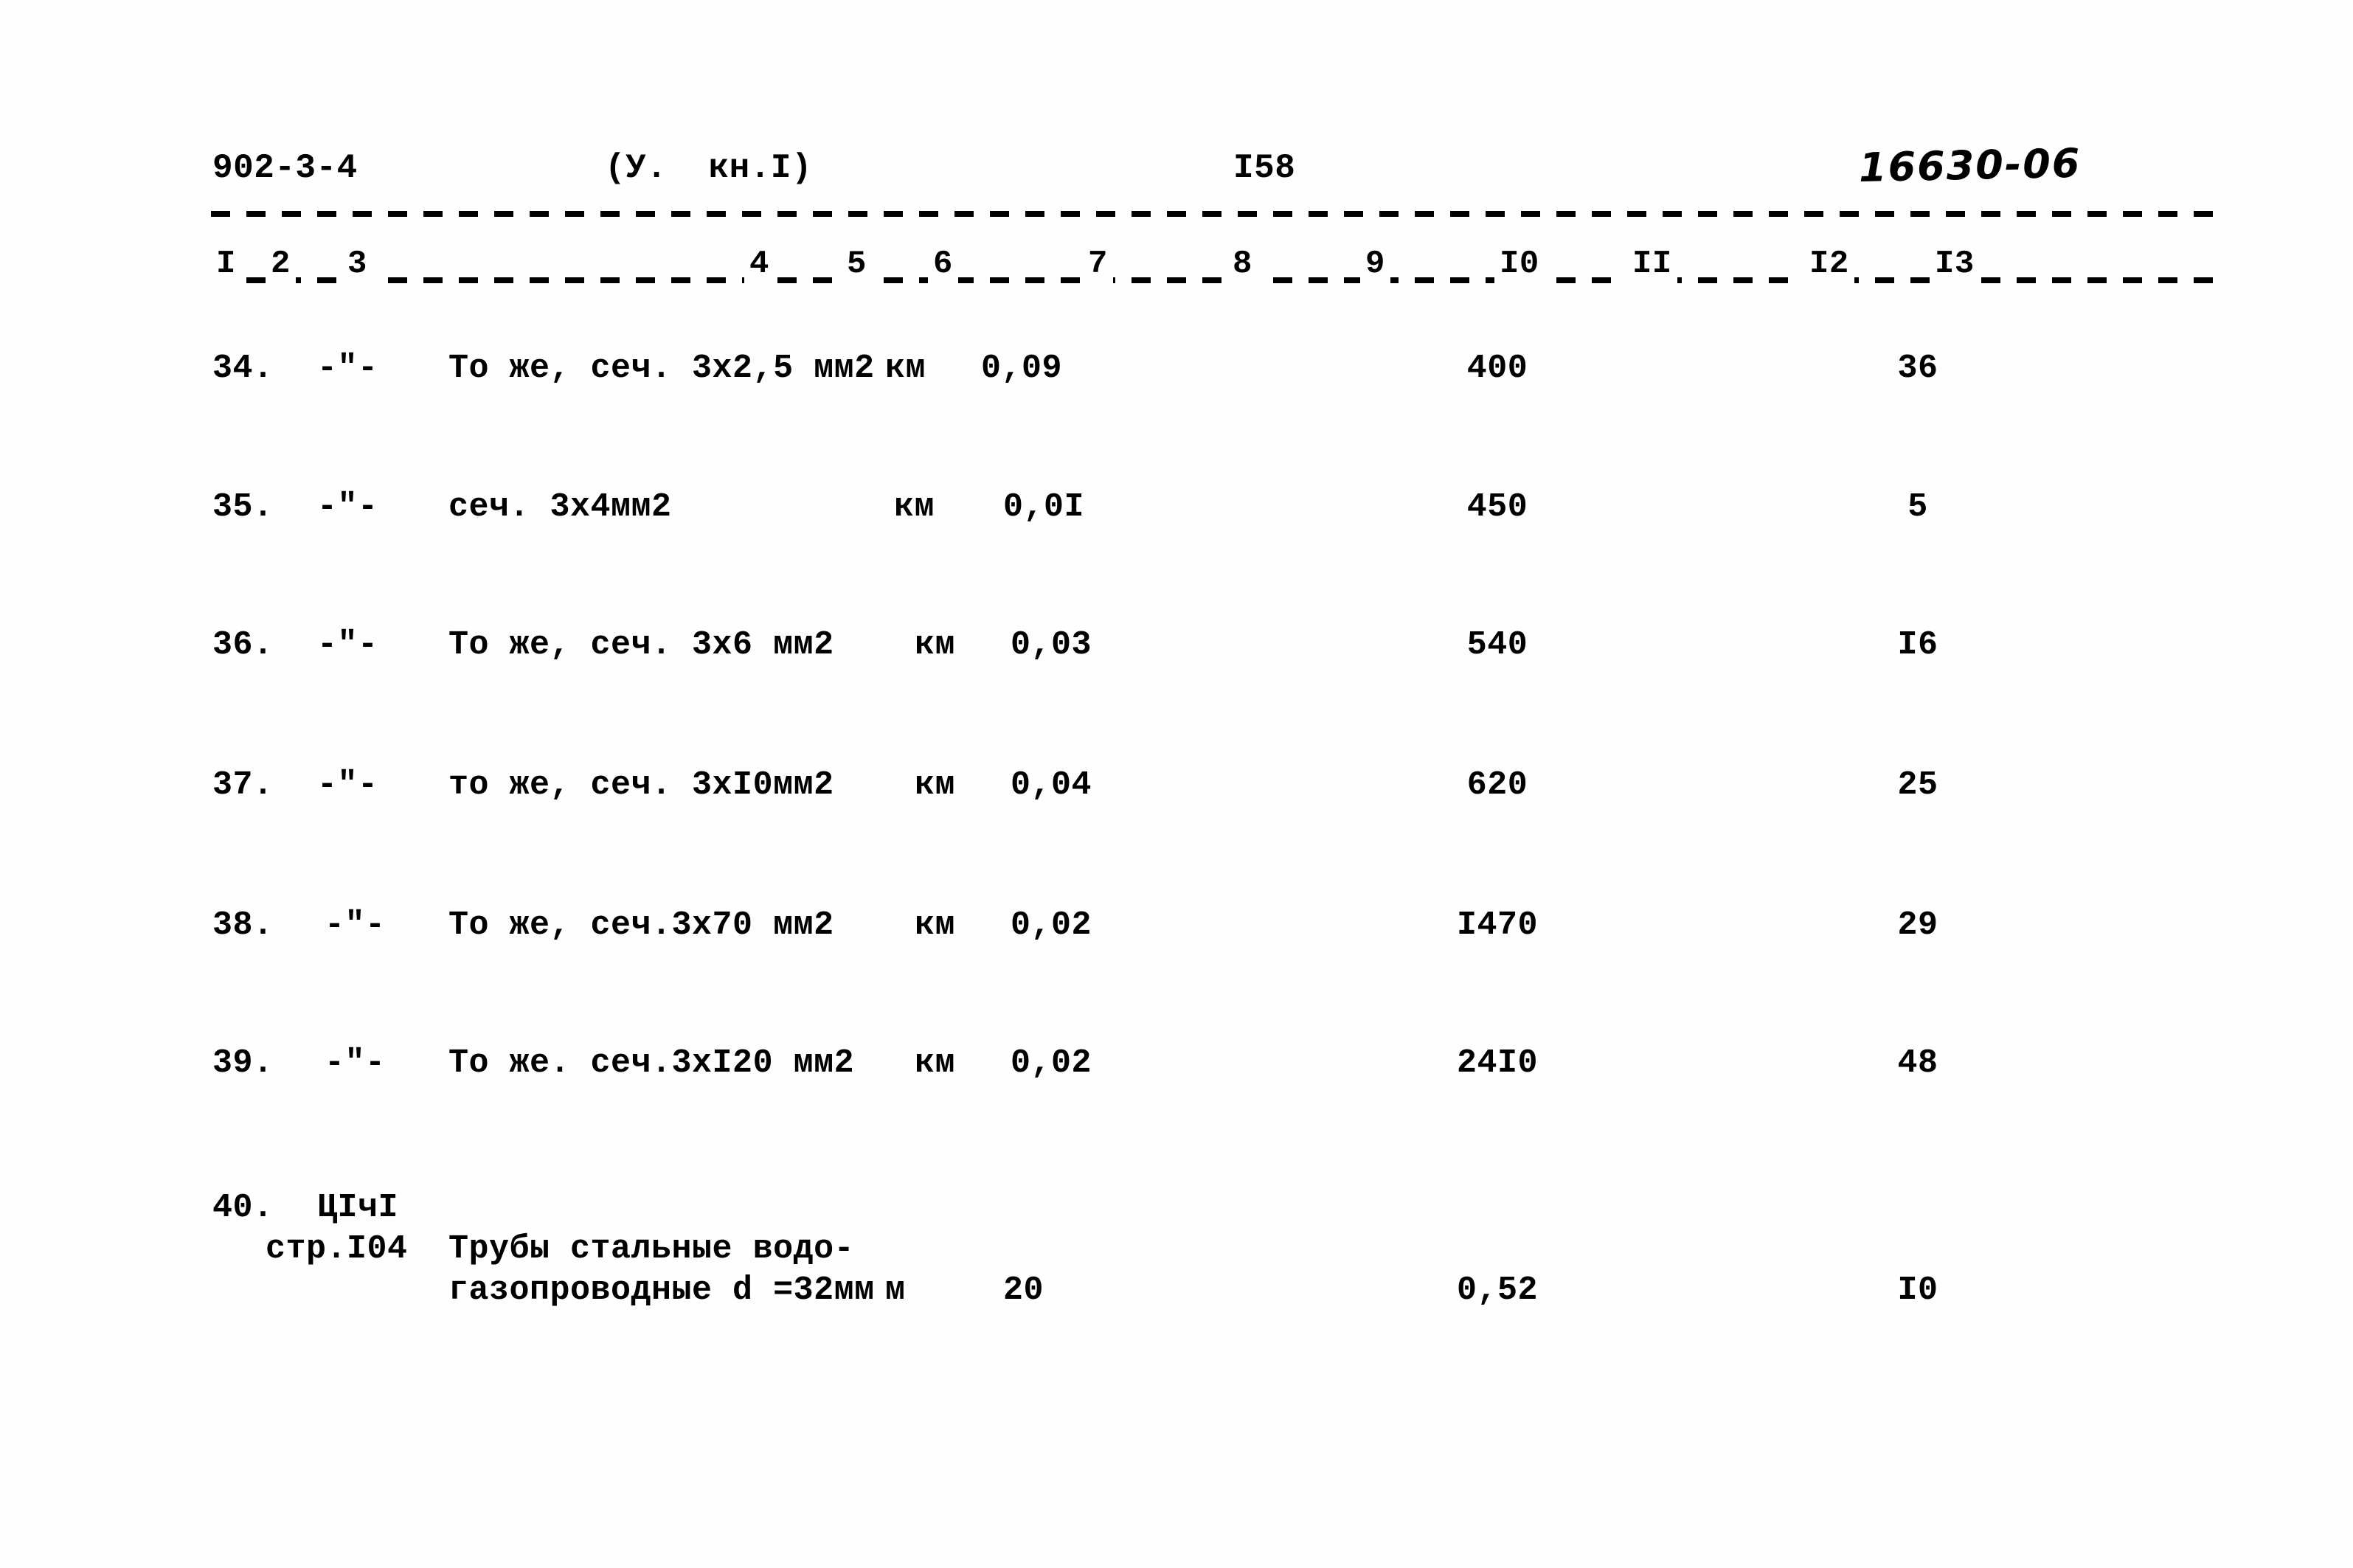 The image size is (2353, 1568). Describe the element at coordinates (1051, 785) in the screenshot. I see `row-quantity: 0,04` at that location.